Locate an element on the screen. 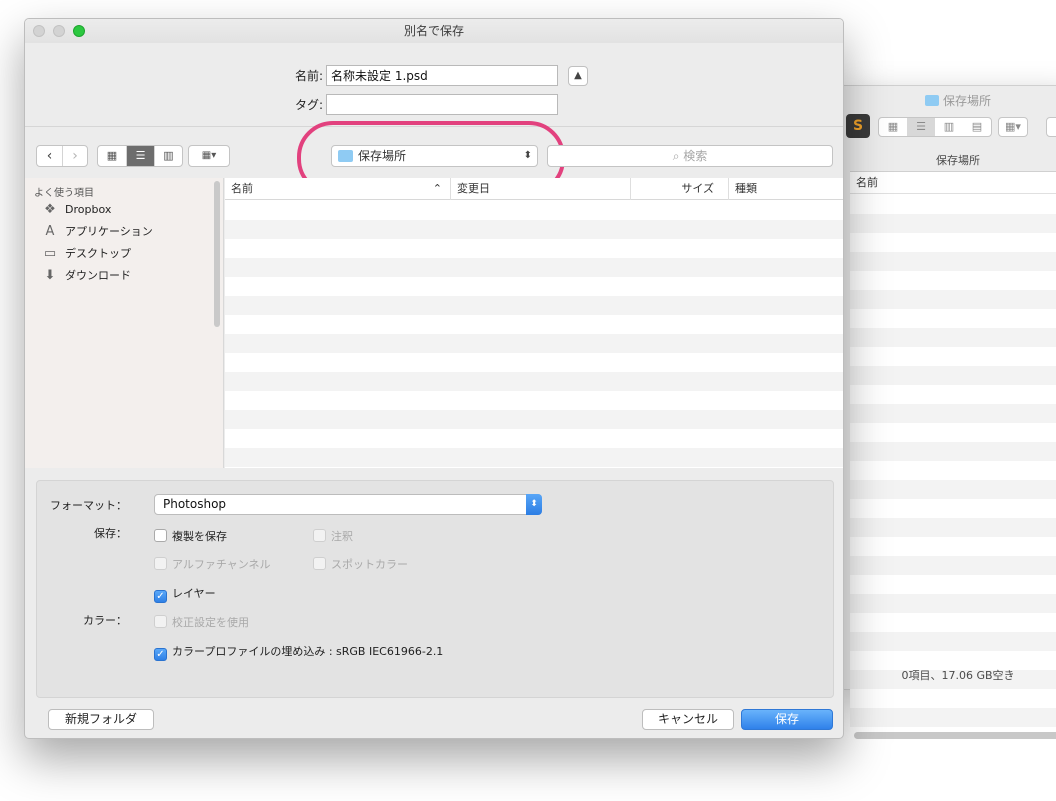  tag-label: タグ: is located at coordinates (308, 105).